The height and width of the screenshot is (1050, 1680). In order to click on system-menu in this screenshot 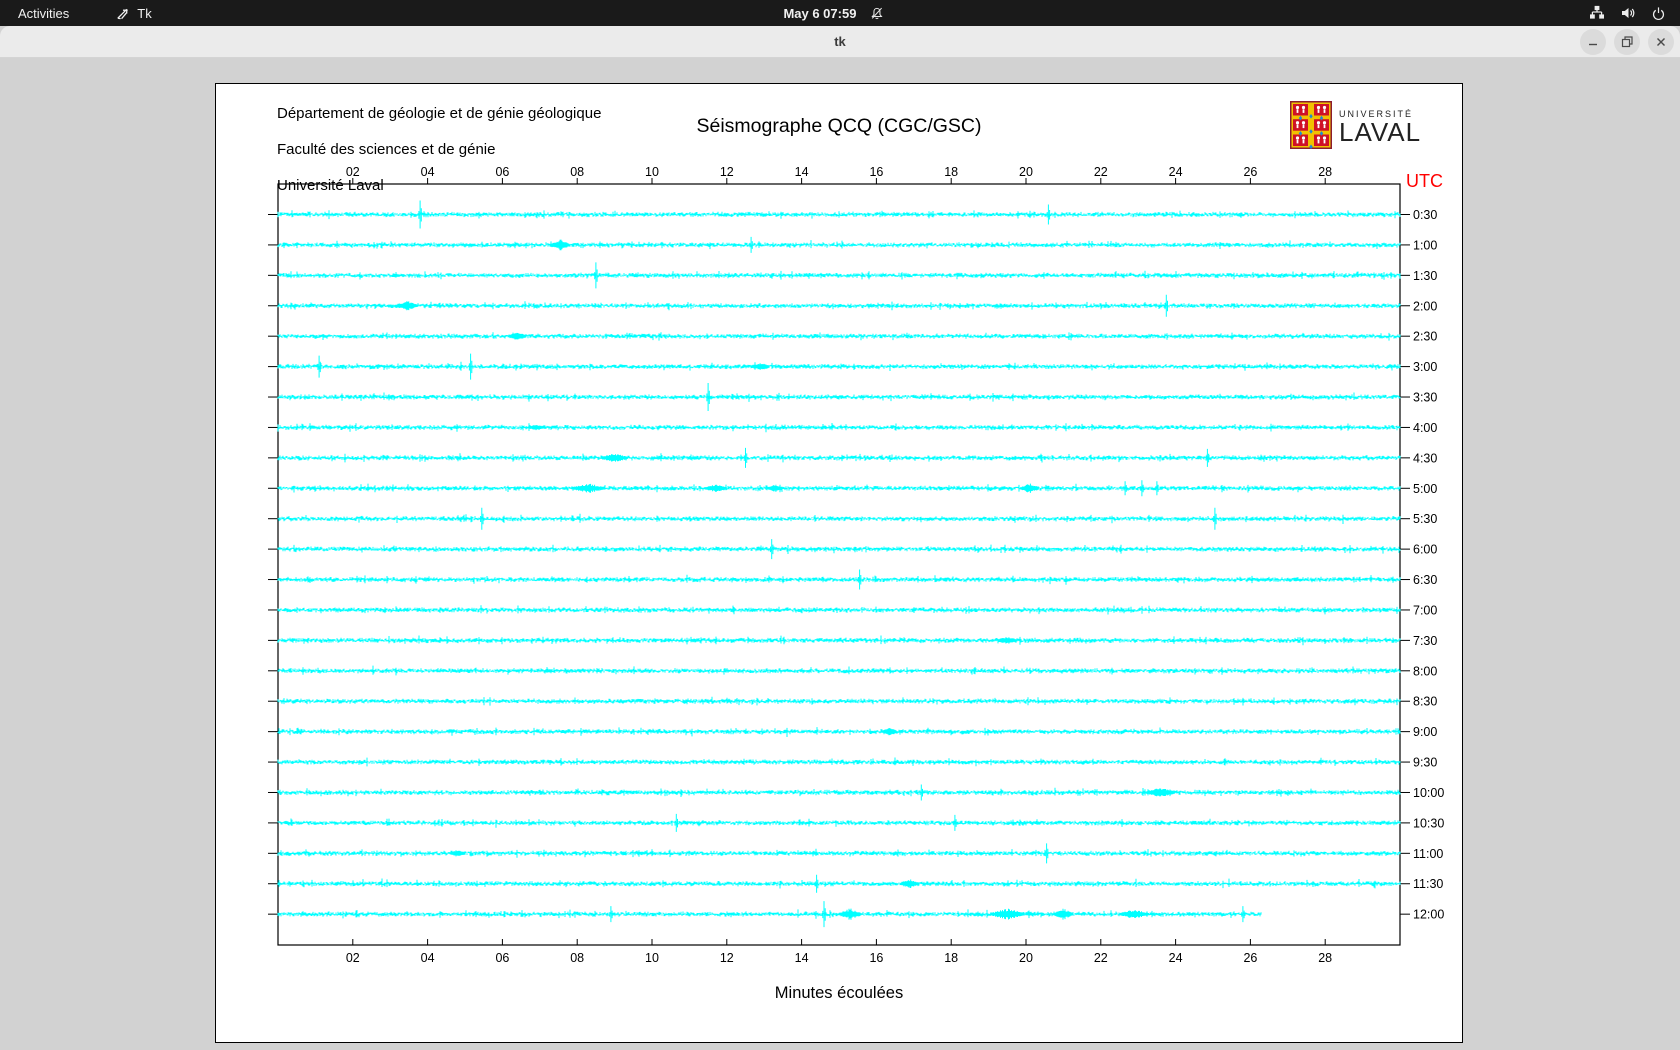, I will do `click(1627, 13)`.